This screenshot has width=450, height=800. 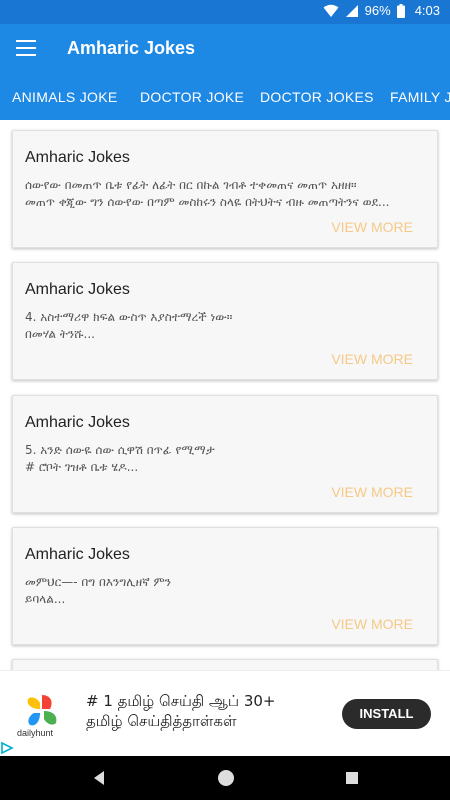 What do you see at coordinates (225, 664) in the screenshot?
I see `joke-card` at bounding box center [225, 664].